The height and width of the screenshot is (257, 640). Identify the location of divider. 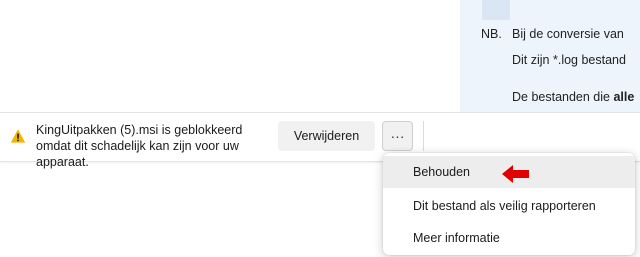
(423, 136).